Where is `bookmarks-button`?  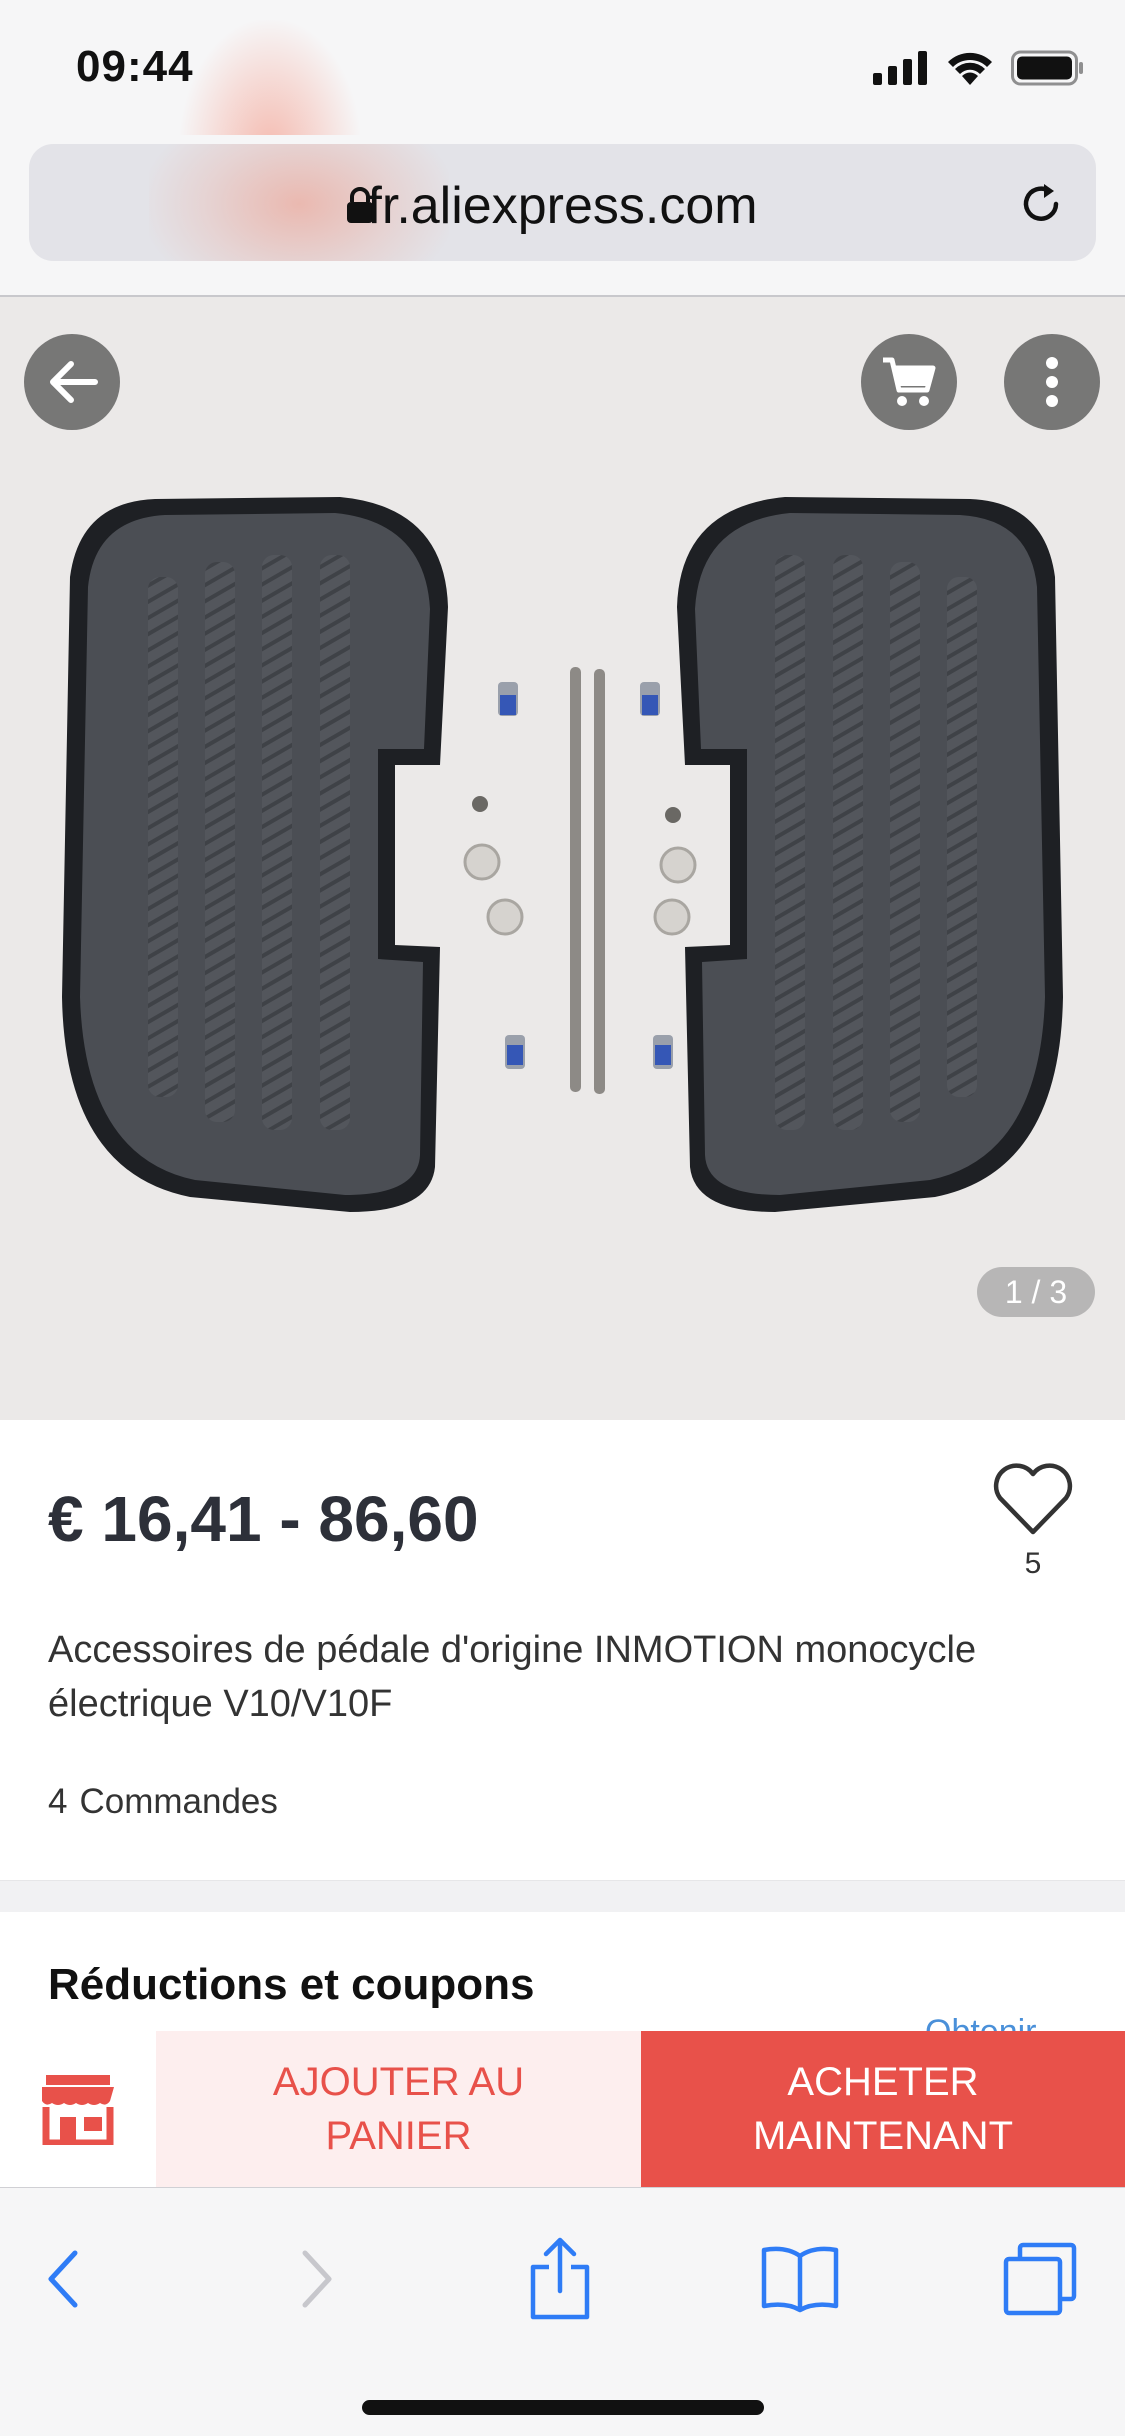
bookmarks-button is located at coordinates (800, 2279).